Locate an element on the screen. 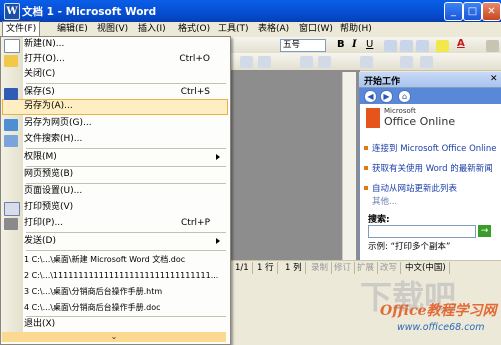  shape-icon is located at coordinates (246, 62).